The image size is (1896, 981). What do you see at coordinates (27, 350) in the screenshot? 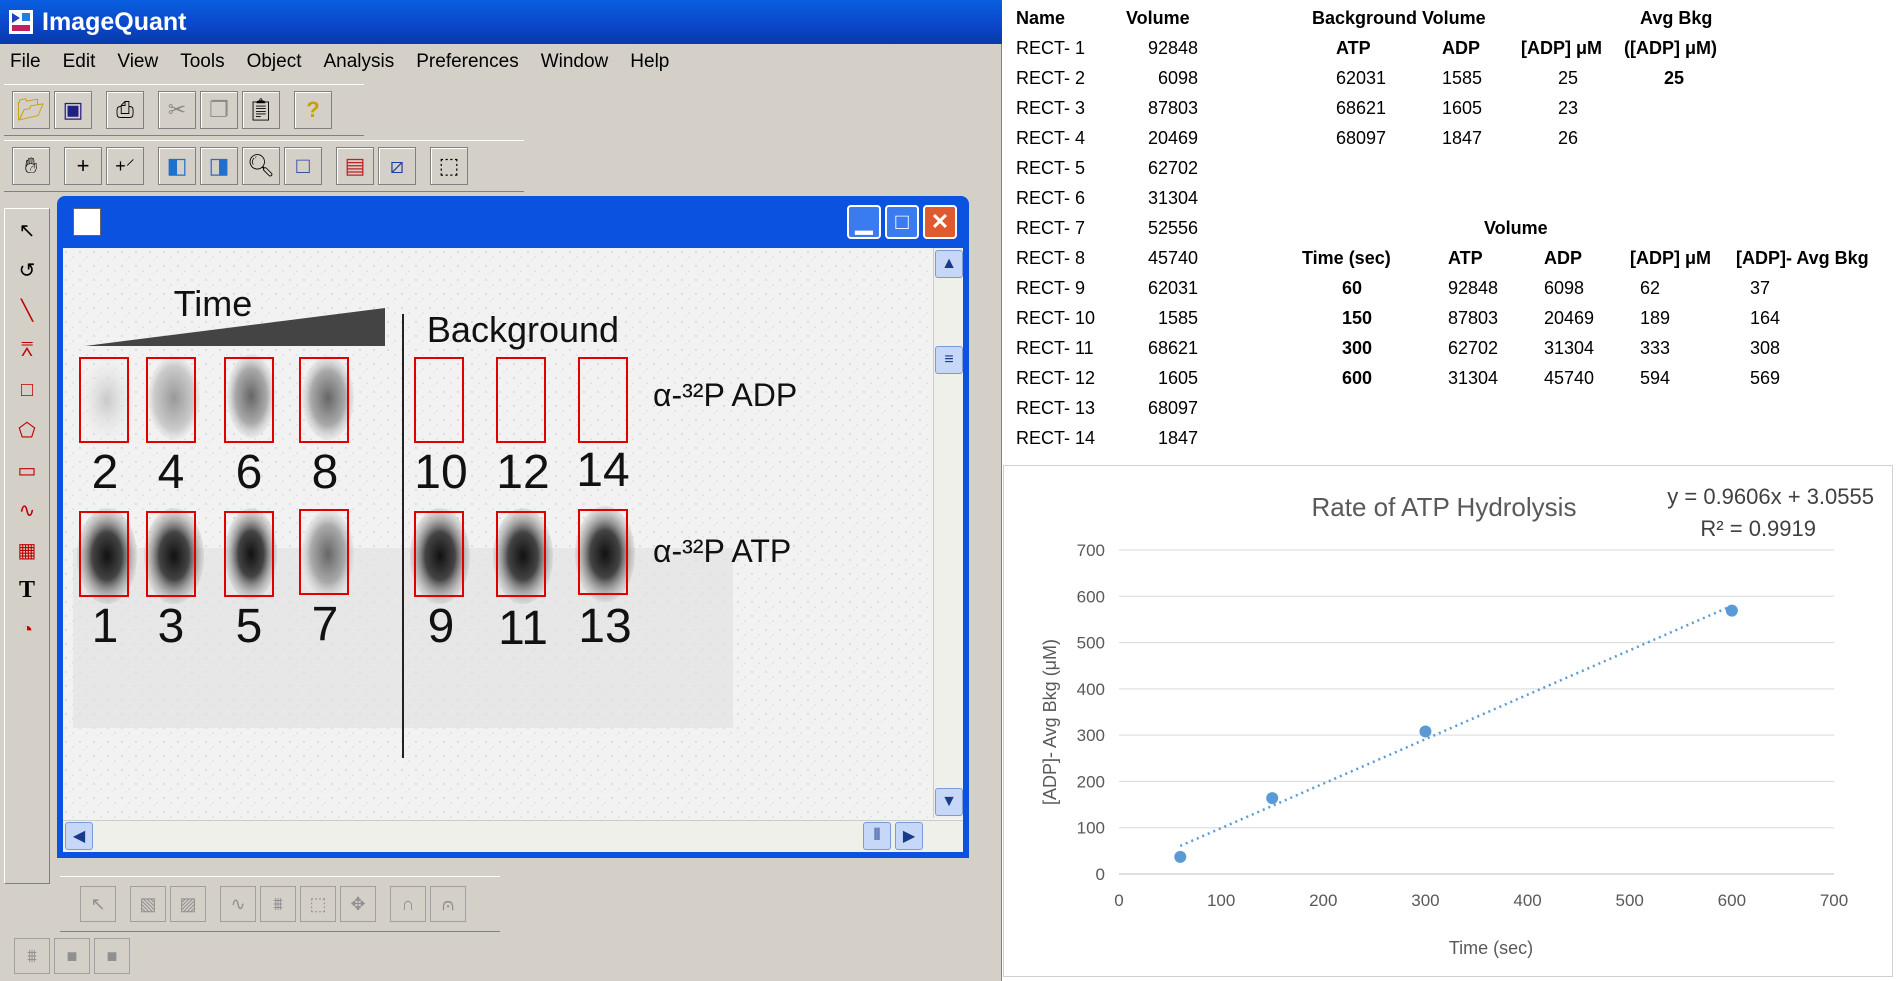
I see `polyline-tool: ⩞` at bounding box center [27, 350].